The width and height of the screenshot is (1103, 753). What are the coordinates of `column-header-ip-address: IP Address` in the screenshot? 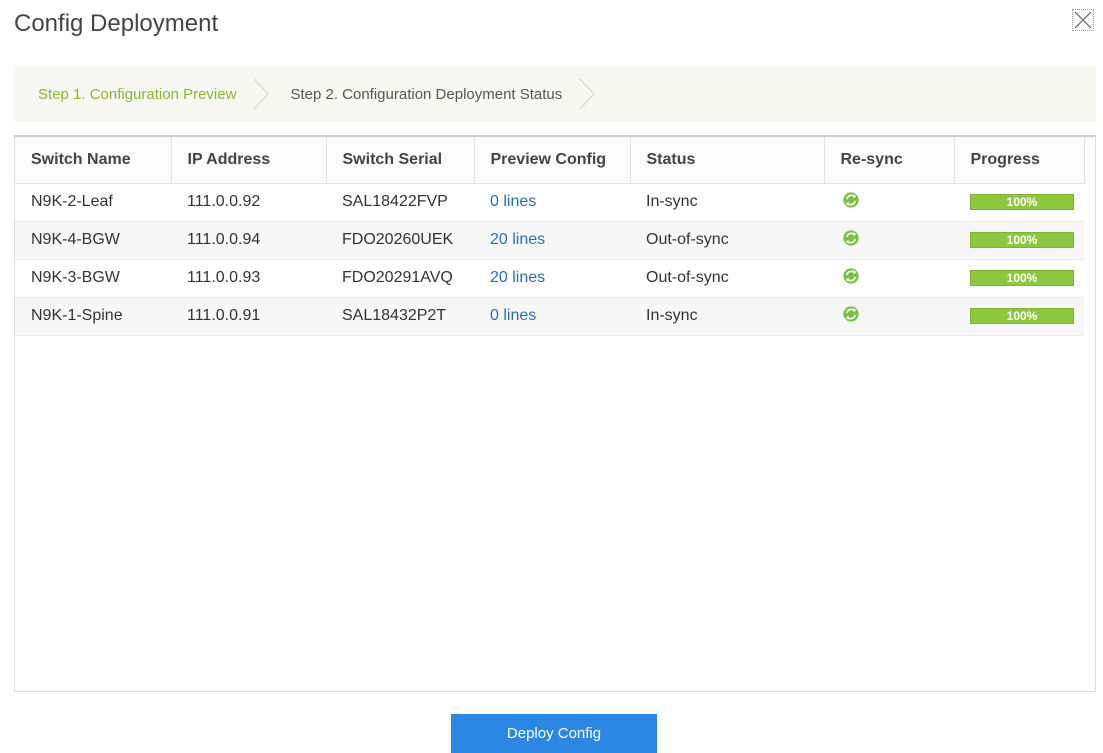 It's located at (249, 160).